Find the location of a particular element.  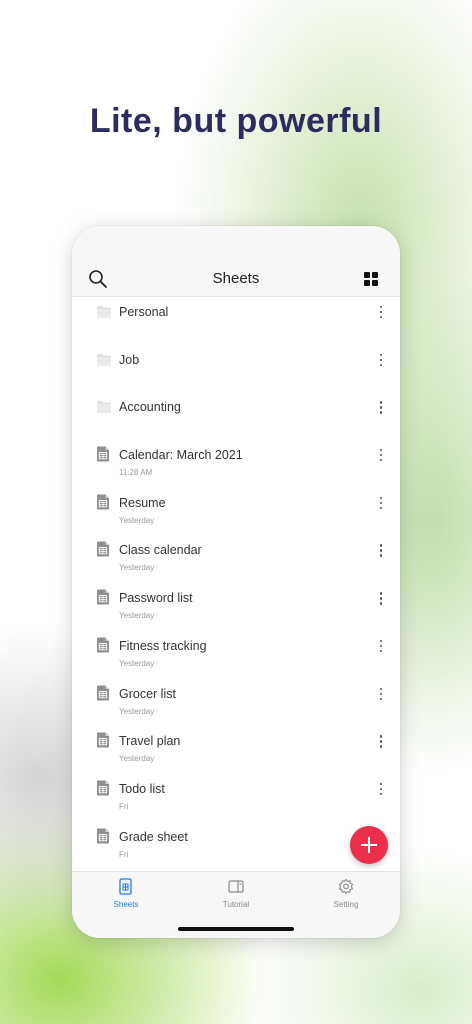

grid-view-icon is located at coordinates (371, 279).